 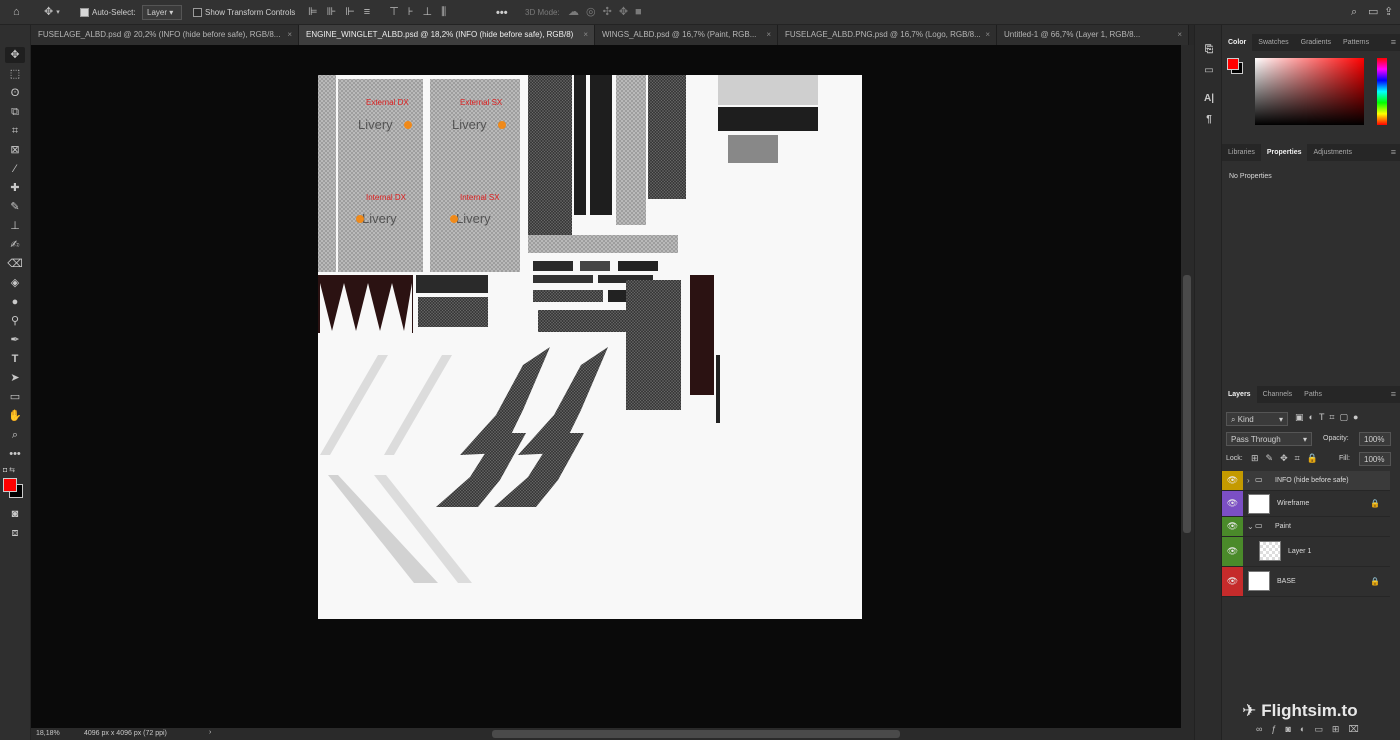 I want to click on vertical-scroll-thumb, so click(x=1187, y=404).